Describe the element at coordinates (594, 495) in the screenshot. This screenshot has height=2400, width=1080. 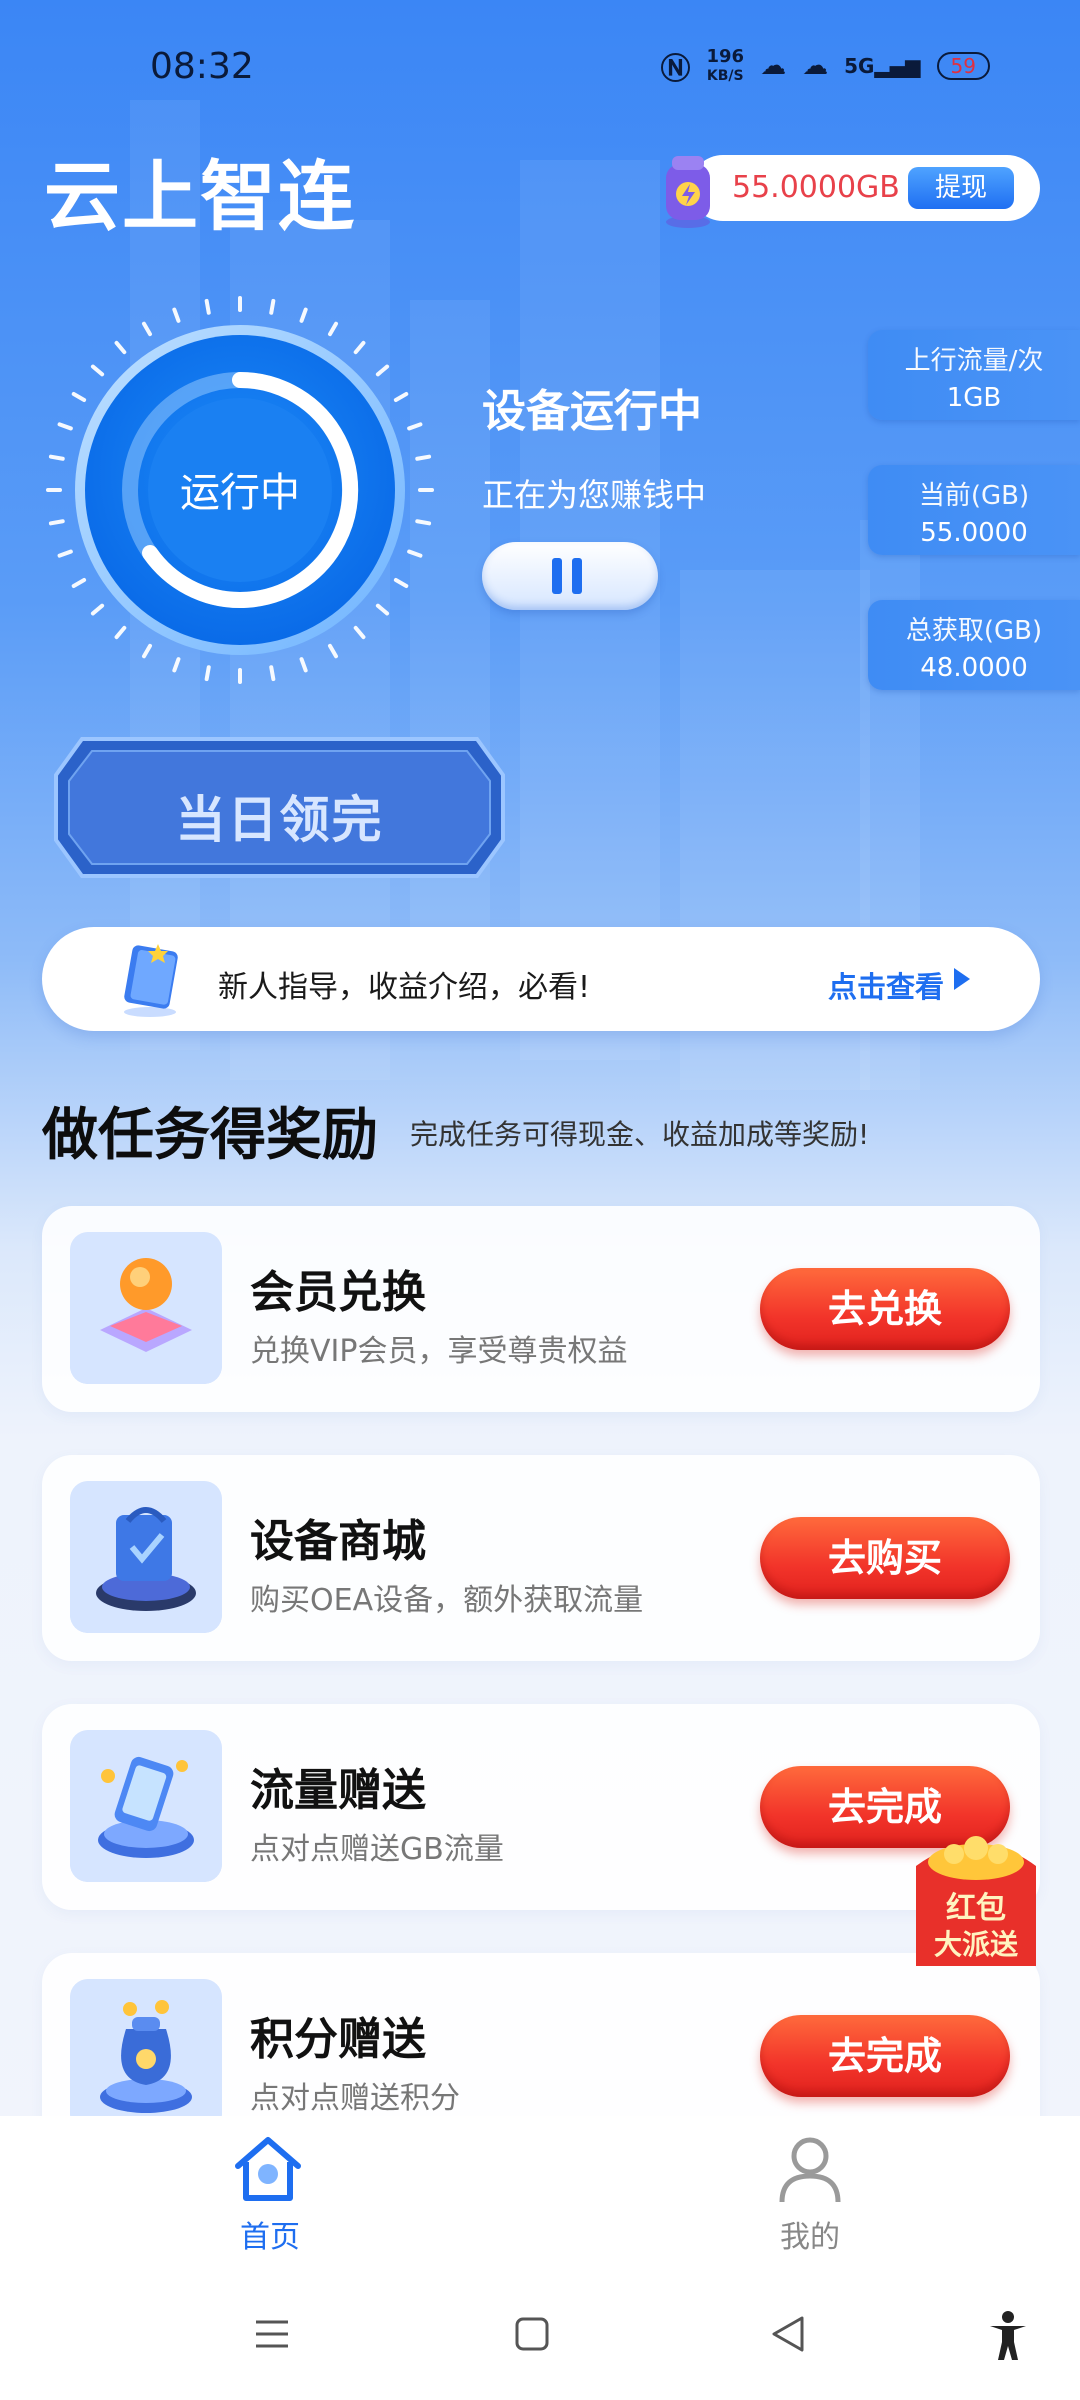
I see `device-status-subtitle: 正在为您赚钱中` at that location.